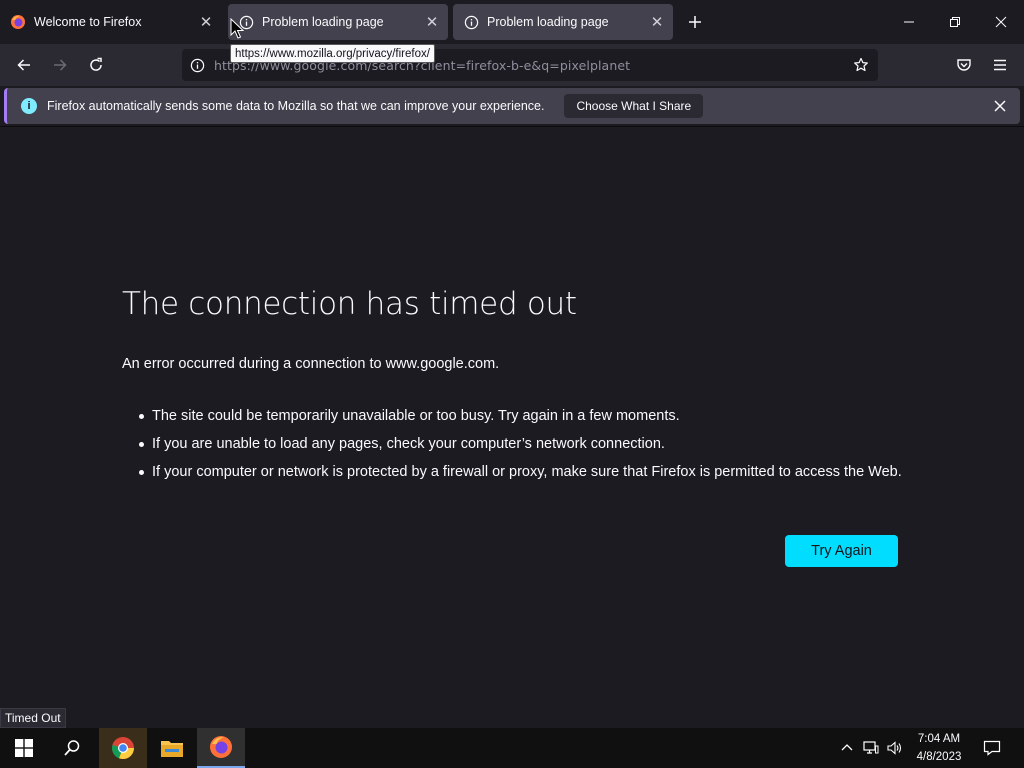 The image size is (1024, 768). What do you see at coordinates (237, 28) in the screenshot?
I see `mouse-cursor-icon` at bounding box center [237, 28].